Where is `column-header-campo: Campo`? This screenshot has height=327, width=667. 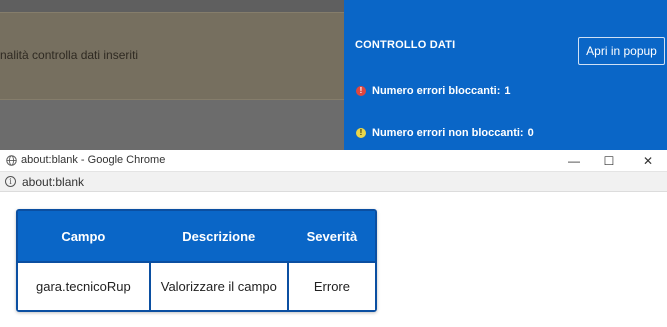
column-header-campo: Campo is located at coordinates (83, 236).